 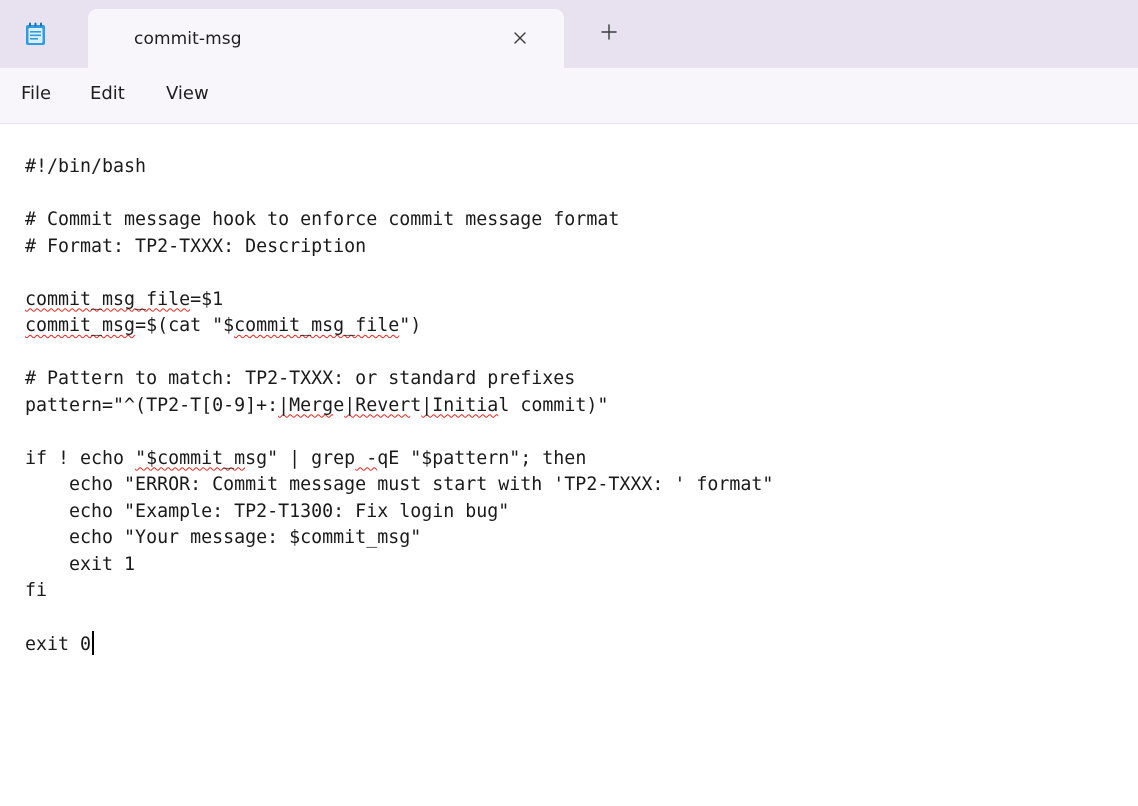 I want to click on code-line: # Format: TP2-TXXX: Description, so click(x=196, y=246).